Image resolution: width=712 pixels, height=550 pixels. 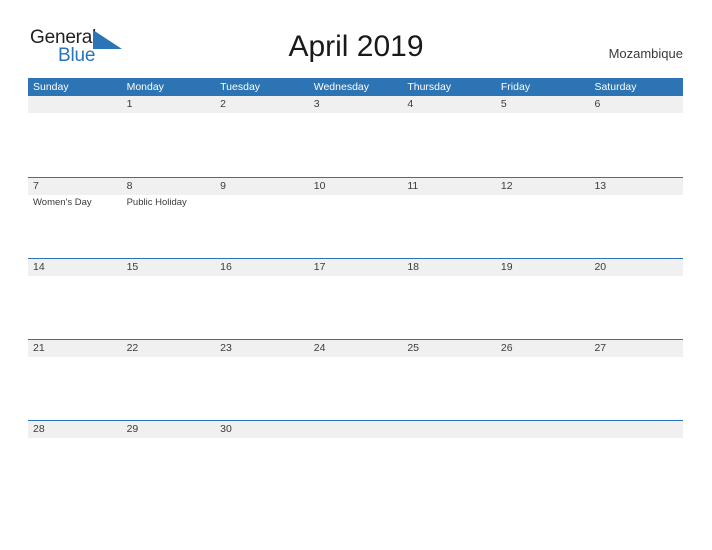 What do you see at coordinates (129, 186) in the screenshot?
I see `day-number: 8` at bounding box center [129, 186].